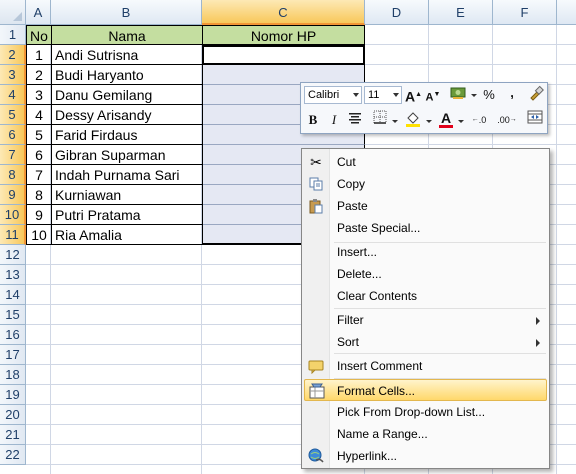 The image size is (576, 474). I want to click on menu-item-label: Insert Comment, so click(380, 366).